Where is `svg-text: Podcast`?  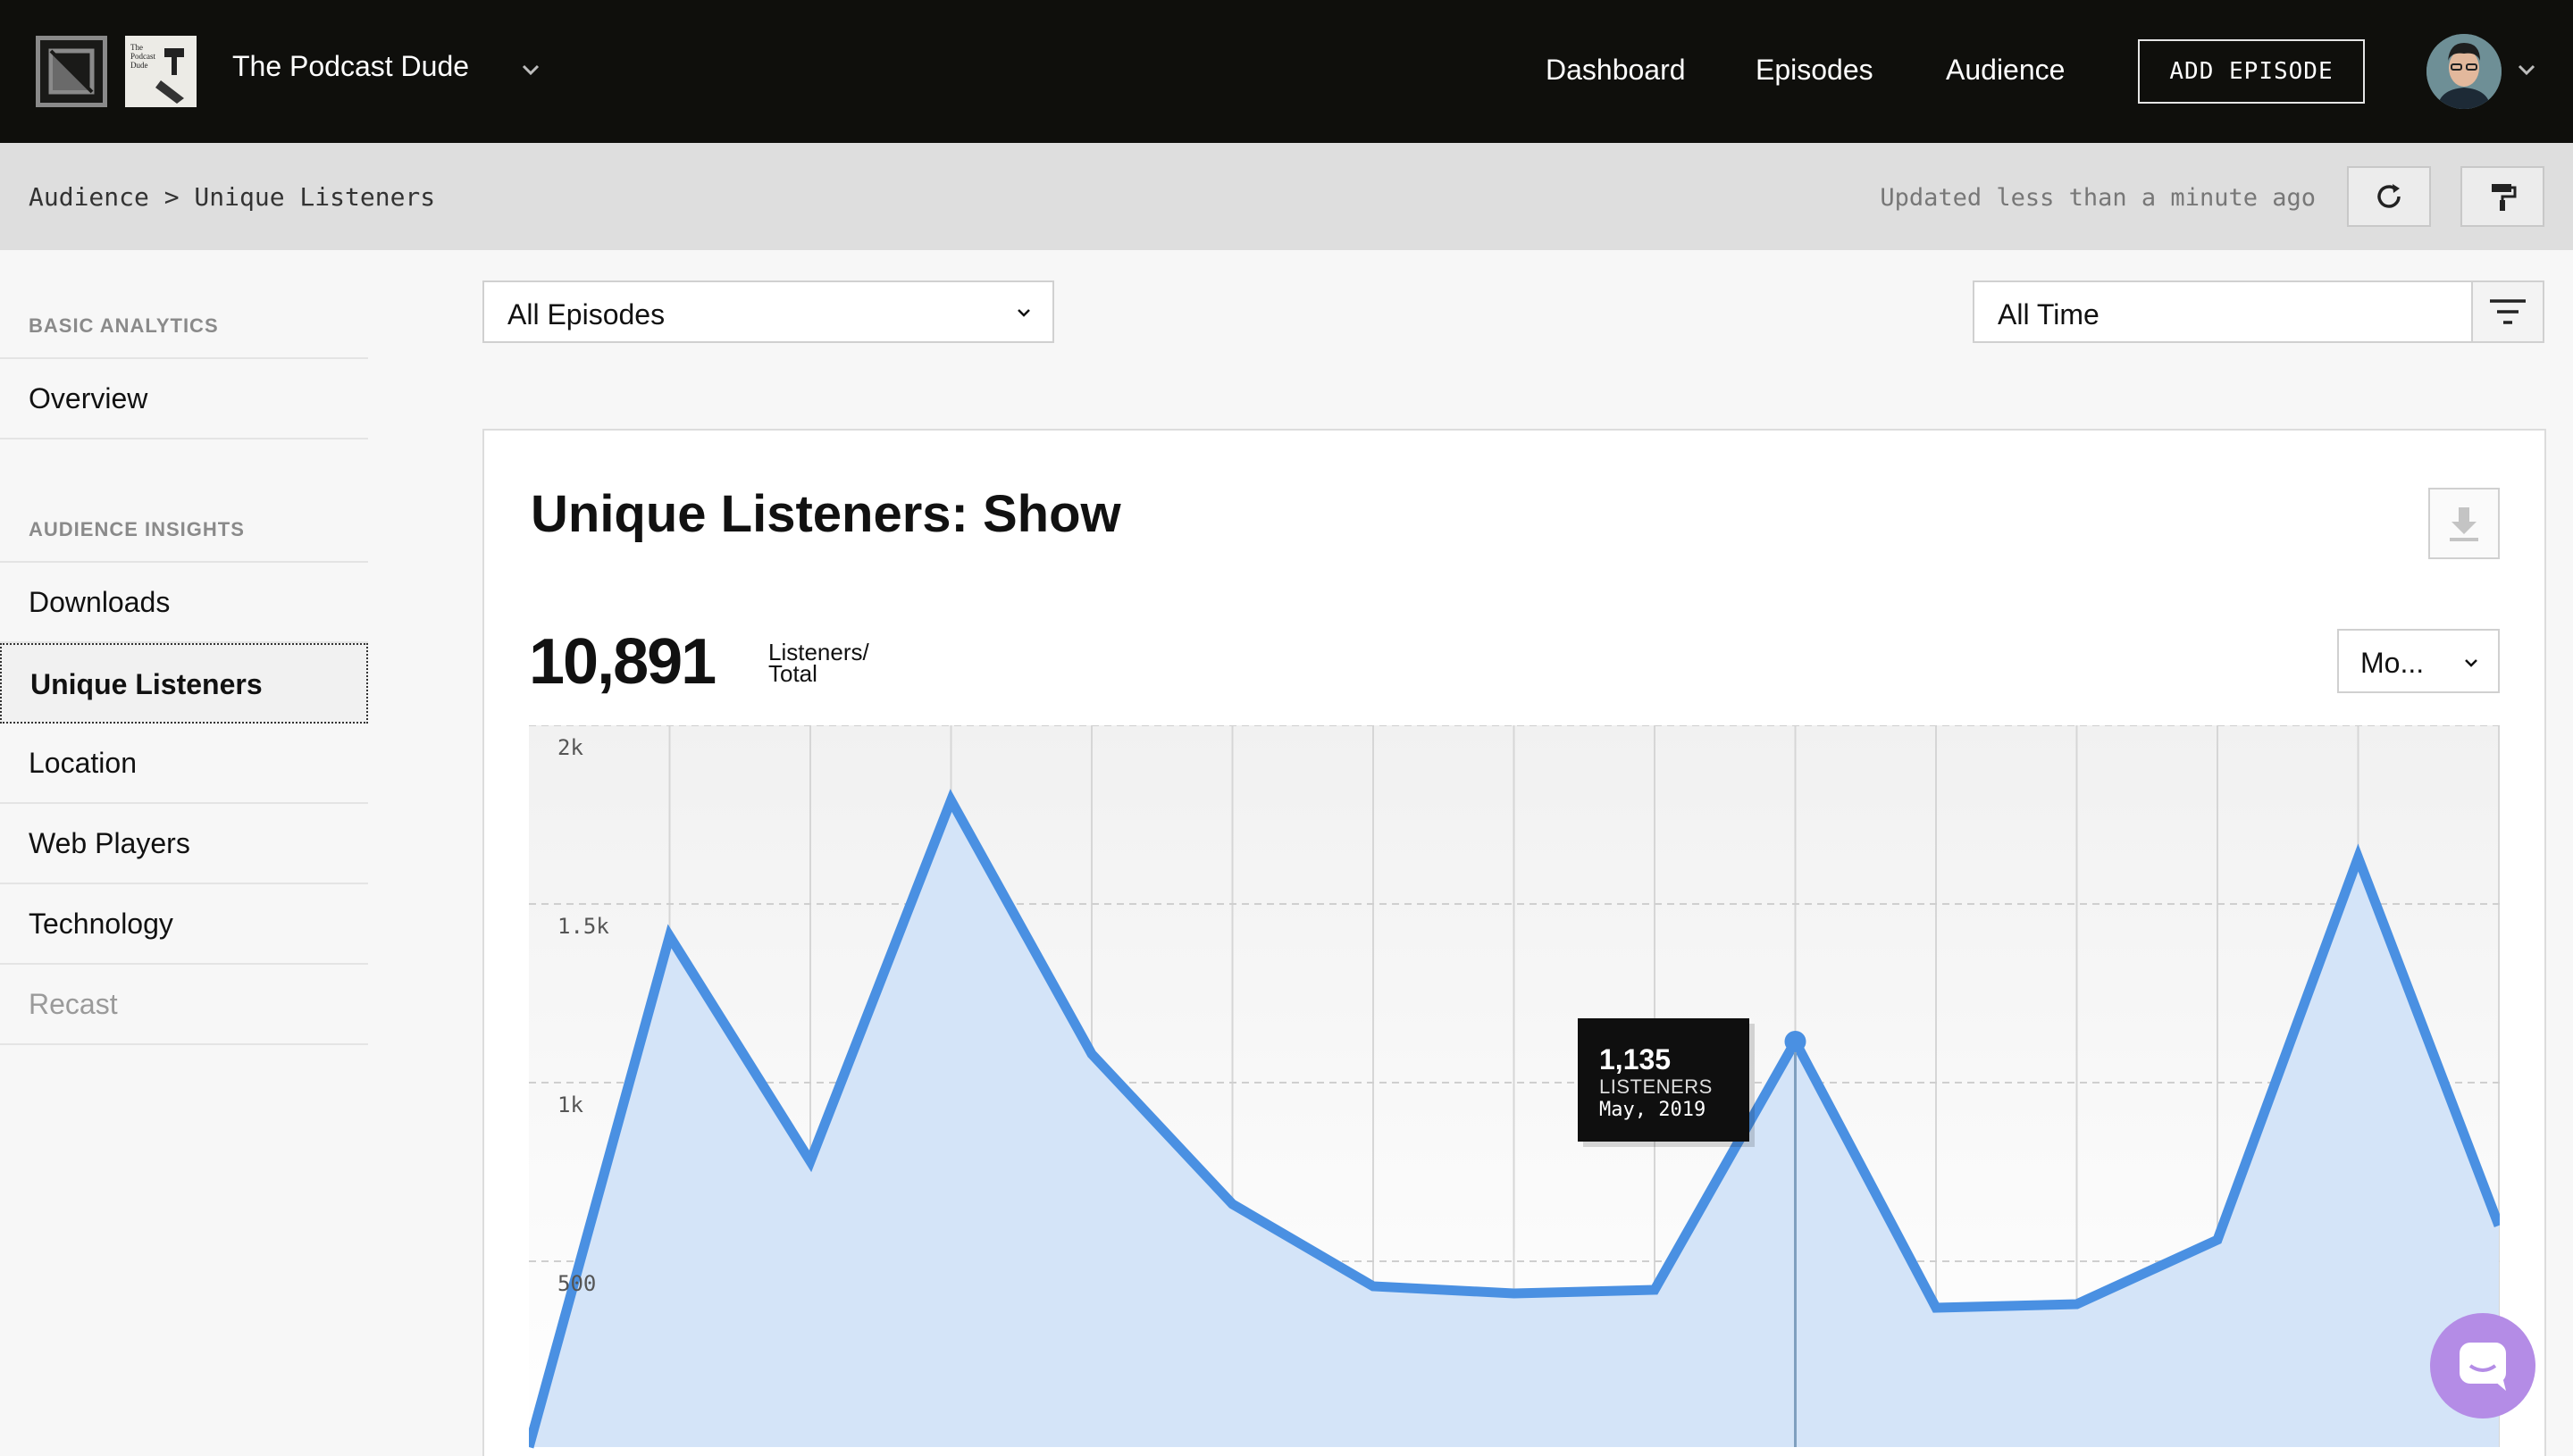 svg-text: Podcast is located at coordinates (142, 56).